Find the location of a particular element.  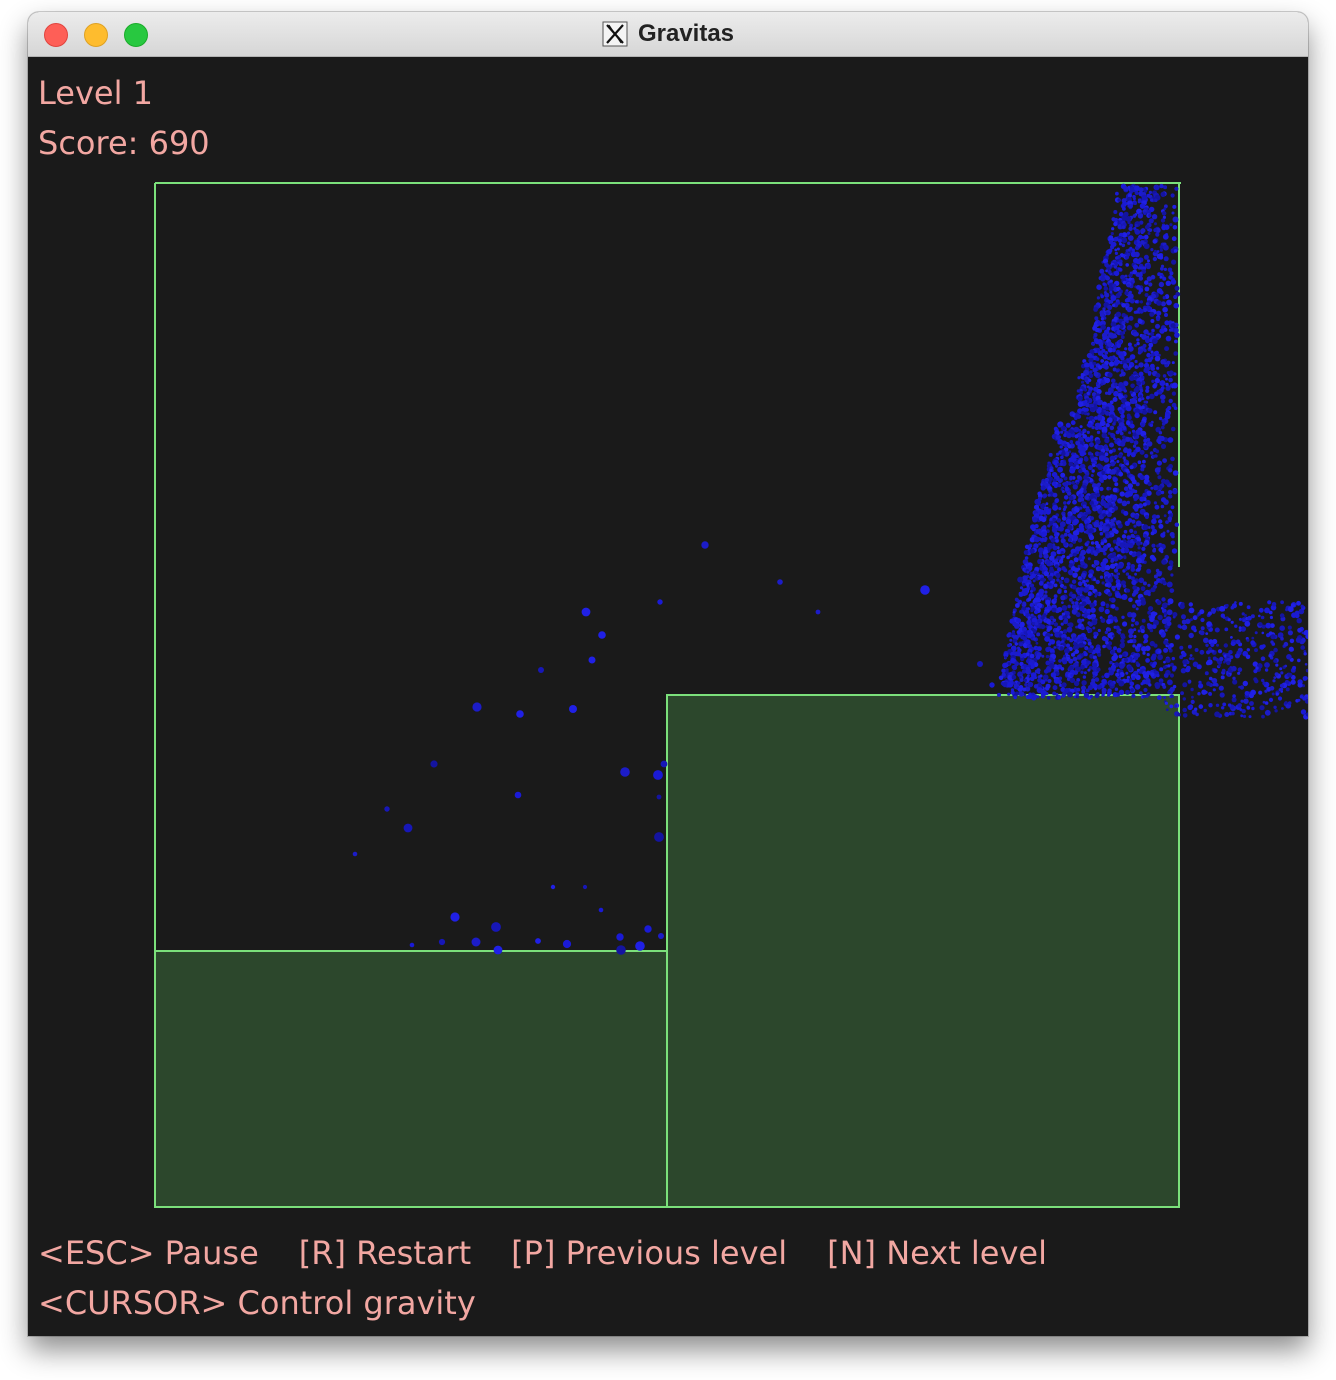

window-title: Gravitas is located at coordinates (686, 33).